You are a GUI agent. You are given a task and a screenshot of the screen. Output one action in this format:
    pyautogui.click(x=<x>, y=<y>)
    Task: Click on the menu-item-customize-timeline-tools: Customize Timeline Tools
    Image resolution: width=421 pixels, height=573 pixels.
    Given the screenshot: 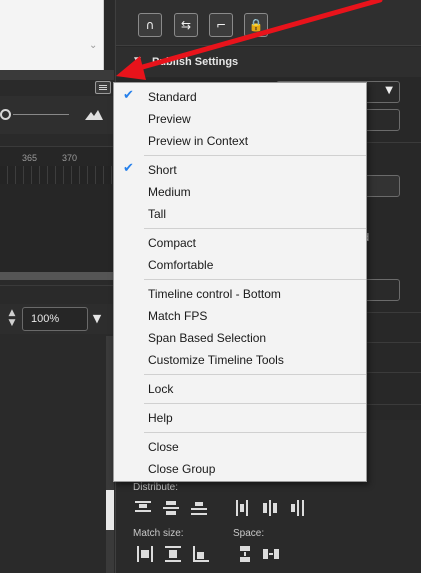 What is the action you would take?
    pyautogui.click(x=240, y=360)
    